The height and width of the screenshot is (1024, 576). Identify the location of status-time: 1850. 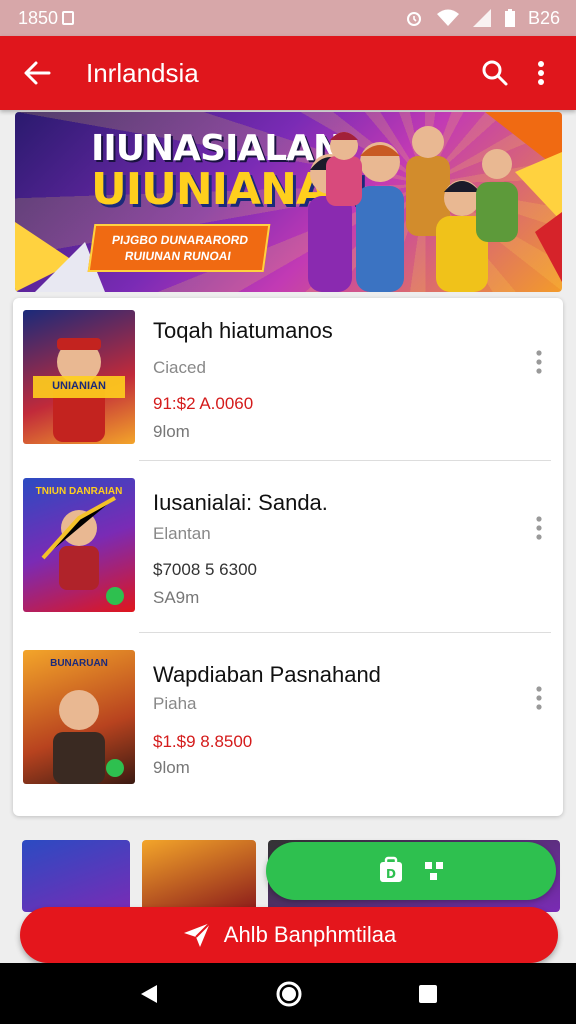
(38, 17).